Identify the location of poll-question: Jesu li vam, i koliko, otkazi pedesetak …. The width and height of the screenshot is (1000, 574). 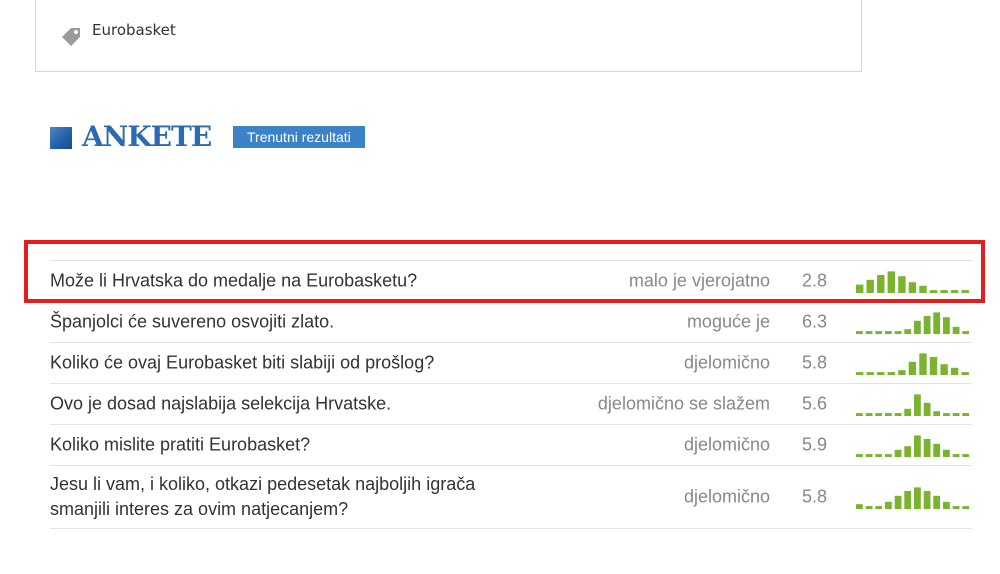
(285, 497).